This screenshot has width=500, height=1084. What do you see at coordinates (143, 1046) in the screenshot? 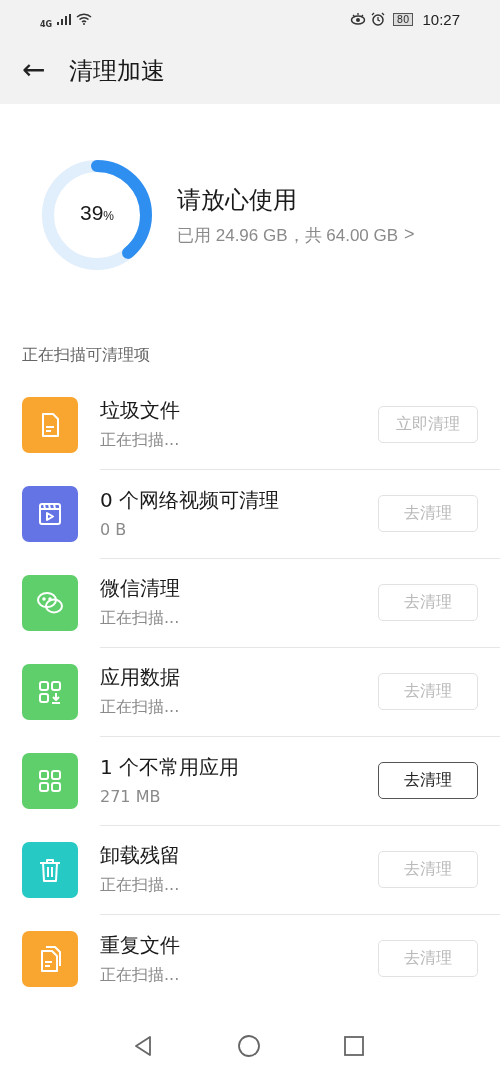
I see `back-nav-icon` at bounding box center [143, 1046].